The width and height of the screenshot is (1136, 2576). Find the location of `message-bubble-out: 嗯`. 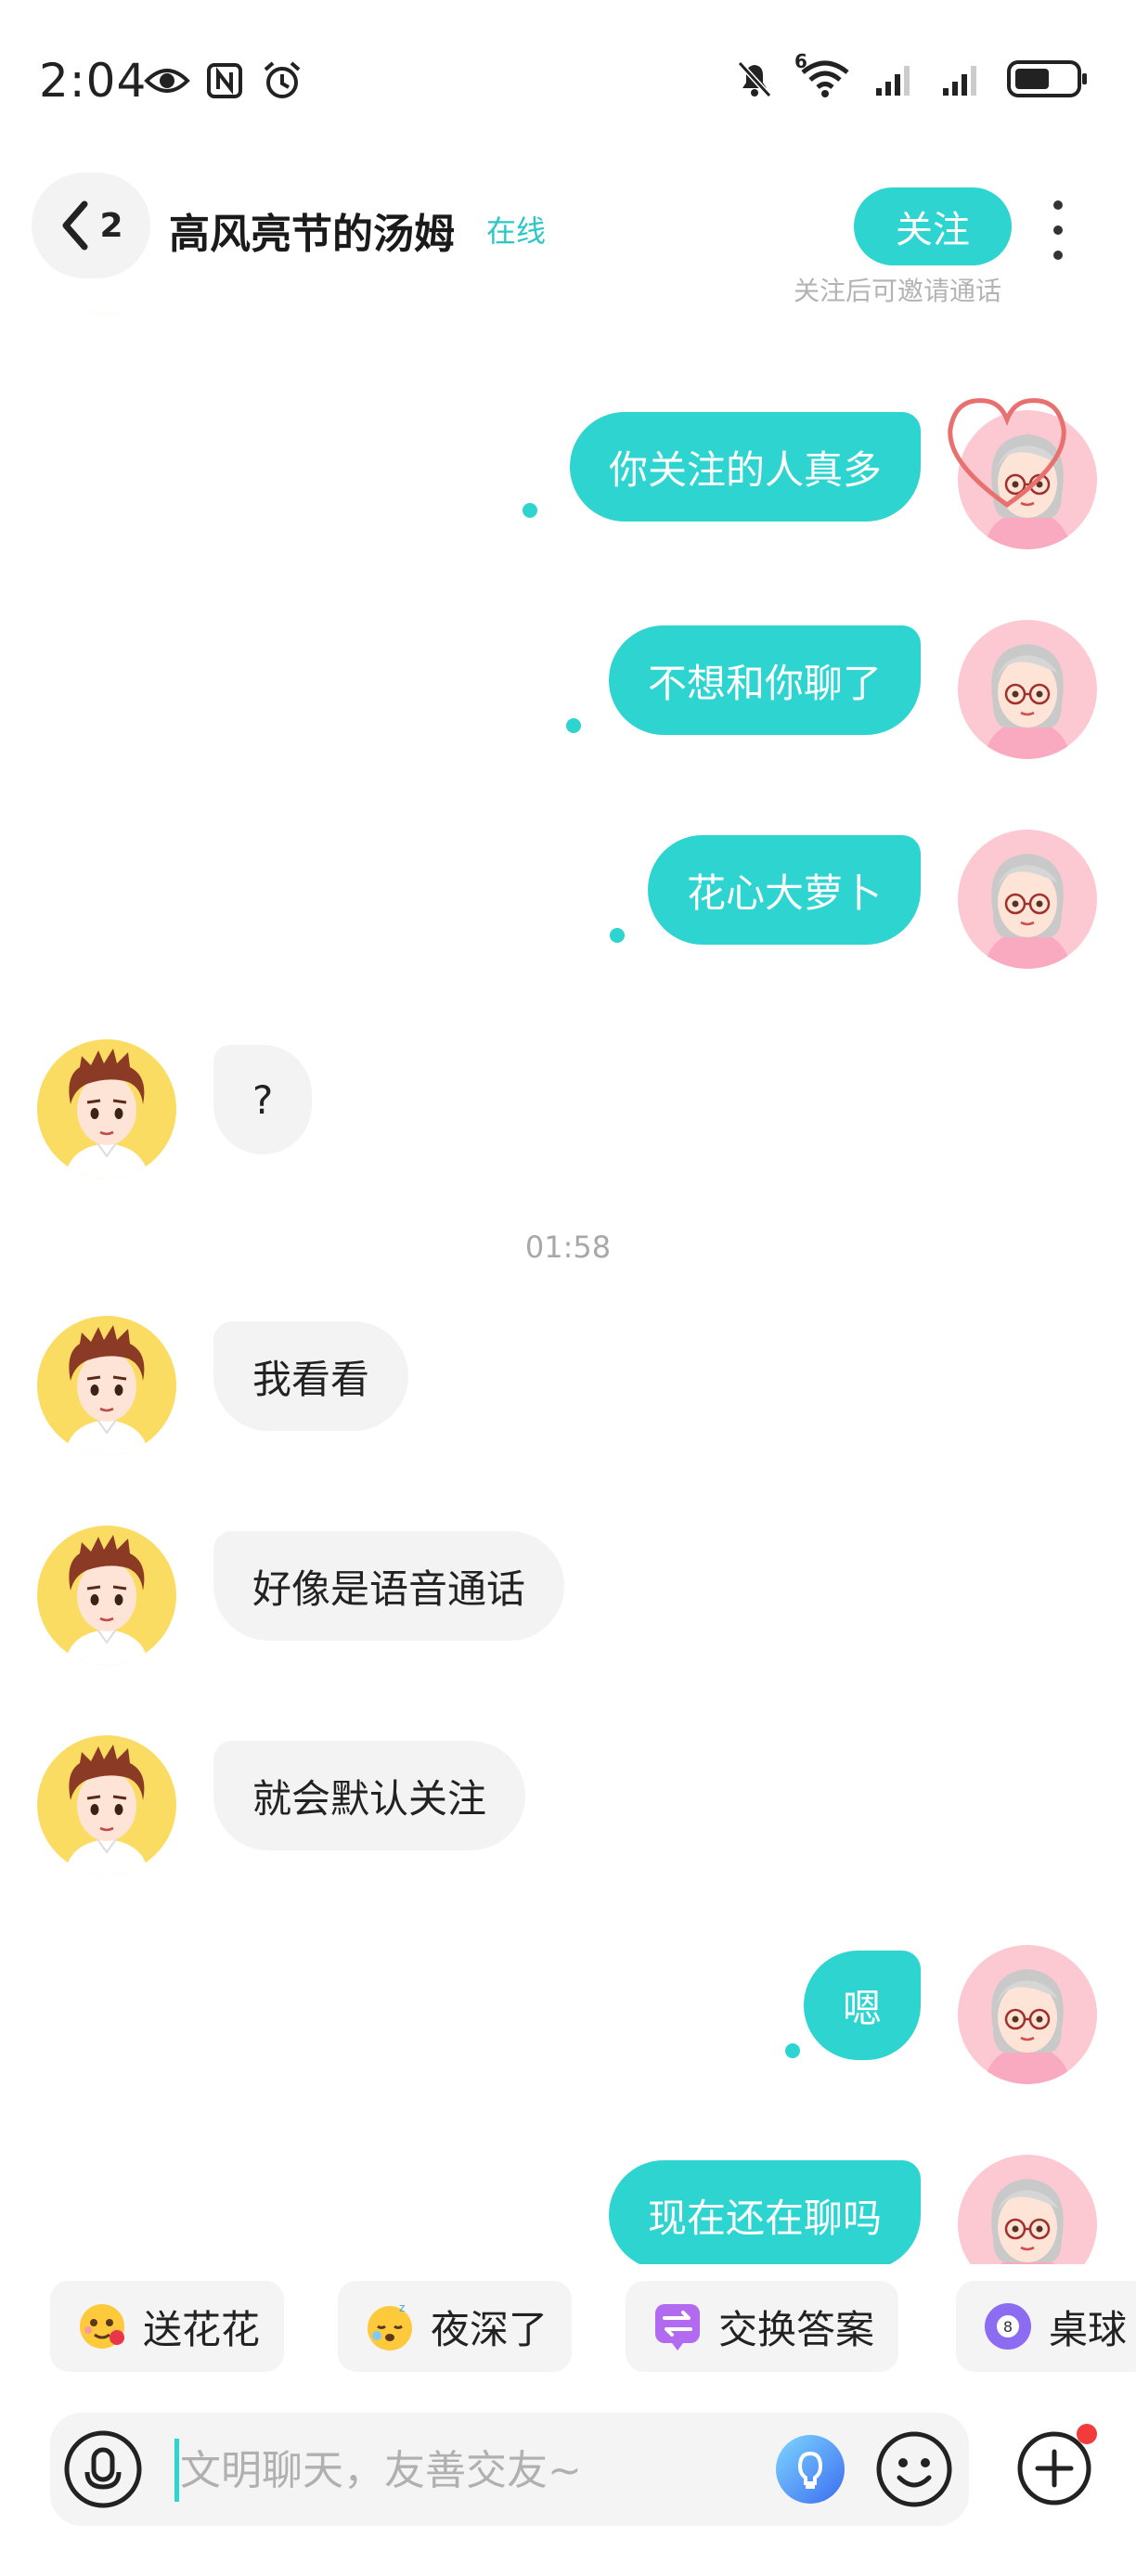

message-bubble-out: 嗯 is located at coordinates (862, 2005).